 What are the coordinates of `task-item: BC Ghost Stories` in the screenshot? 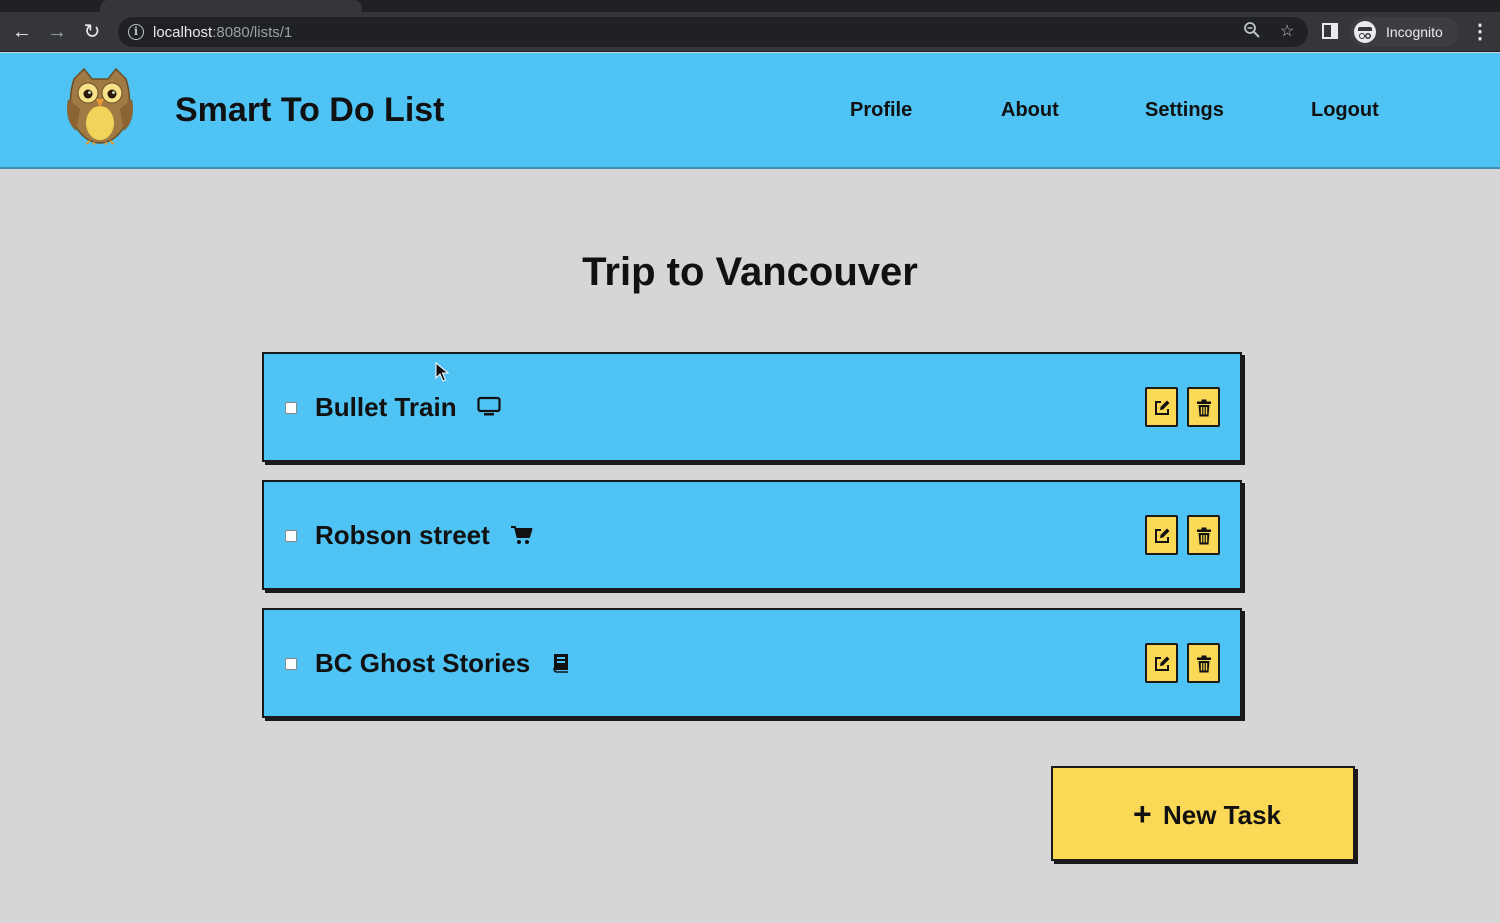 It's located at (752, 663).